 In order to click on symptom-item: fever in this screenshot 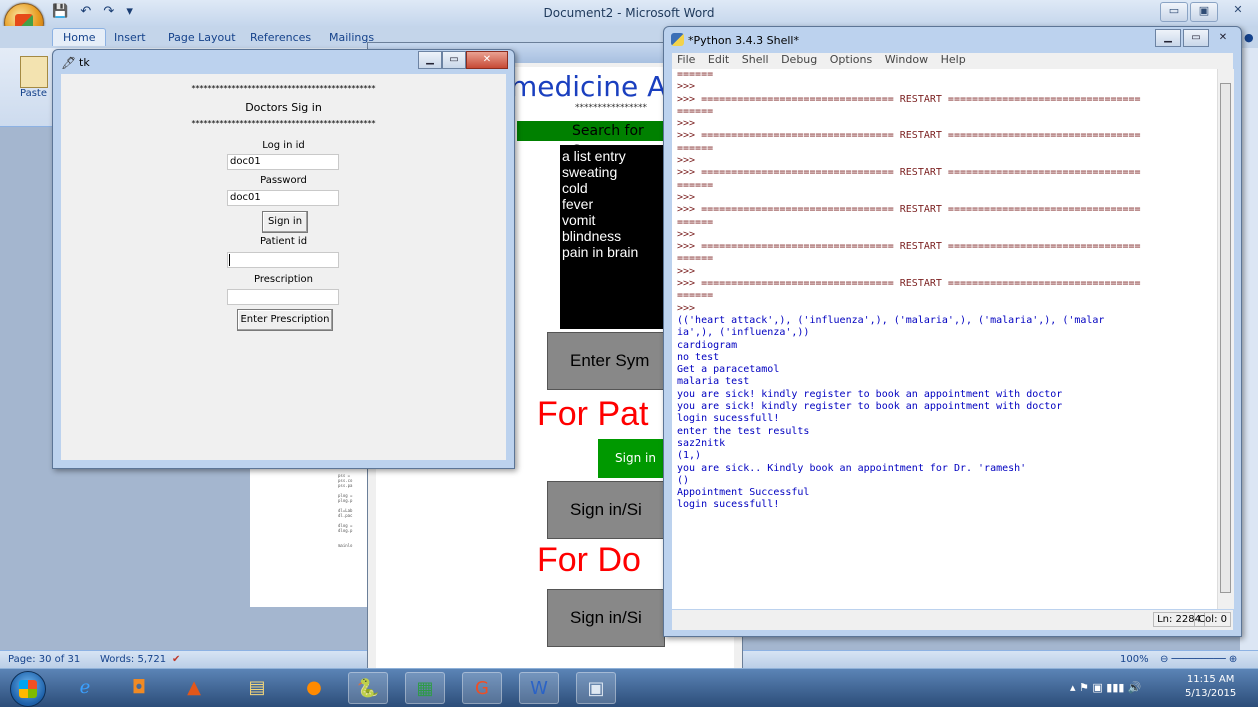, I will do `click(613, 204)`.